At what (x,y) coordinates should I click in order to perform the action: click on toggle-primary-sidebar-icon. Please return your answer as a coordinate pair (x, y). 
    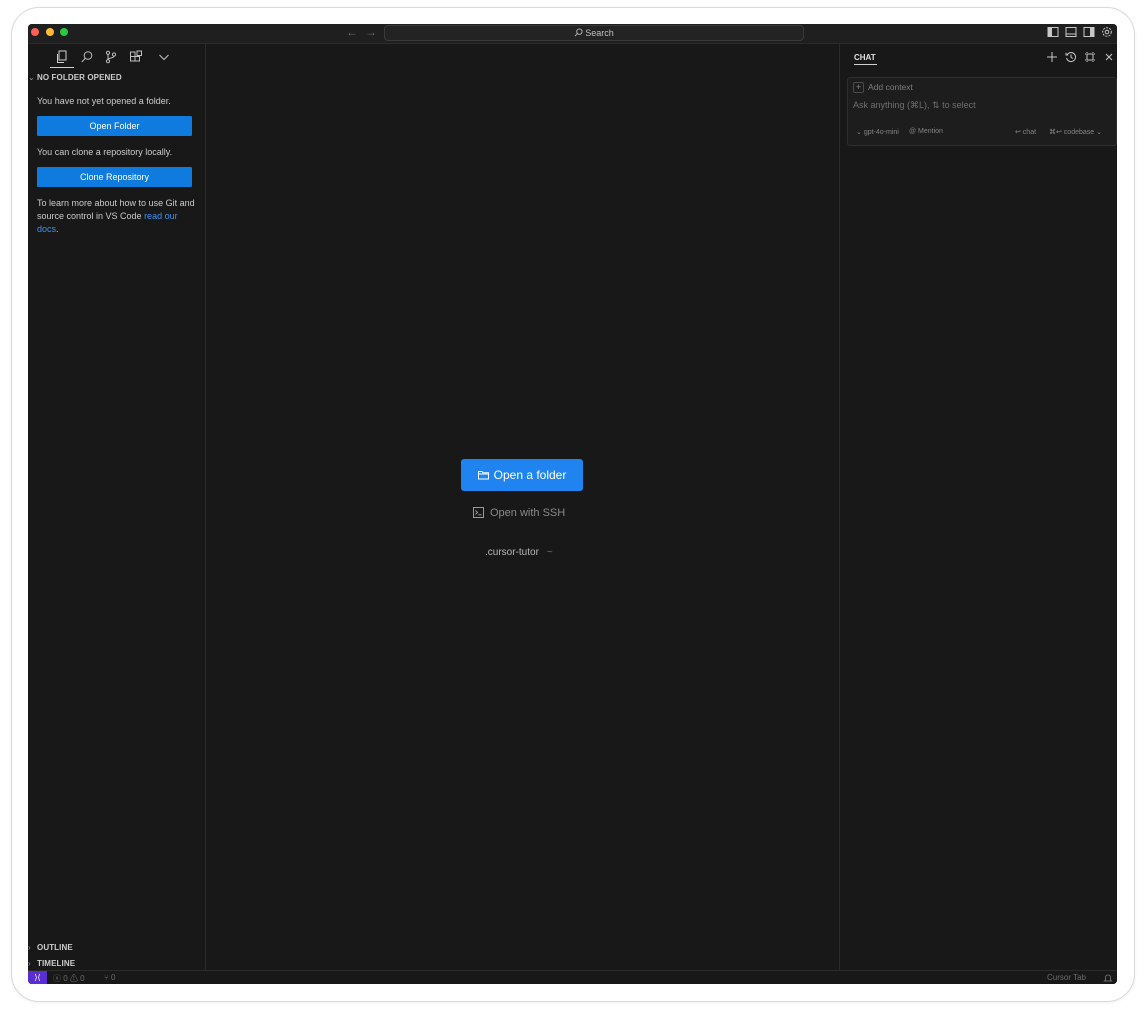
    Looking at the image, I should click on (1053, 32).